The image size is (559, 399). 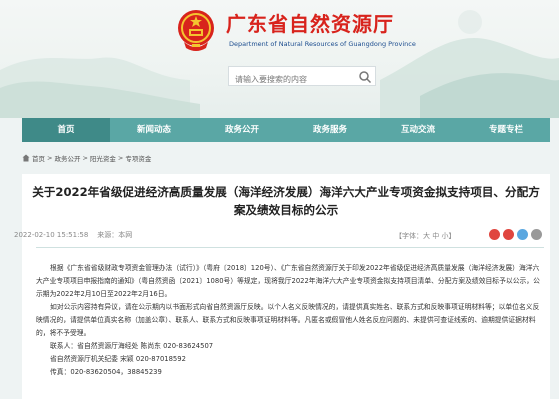 What do you see at coordinates (522, 234) in the screenshot?
I see `wechat-share-icon` at bounding box center [522, 234].